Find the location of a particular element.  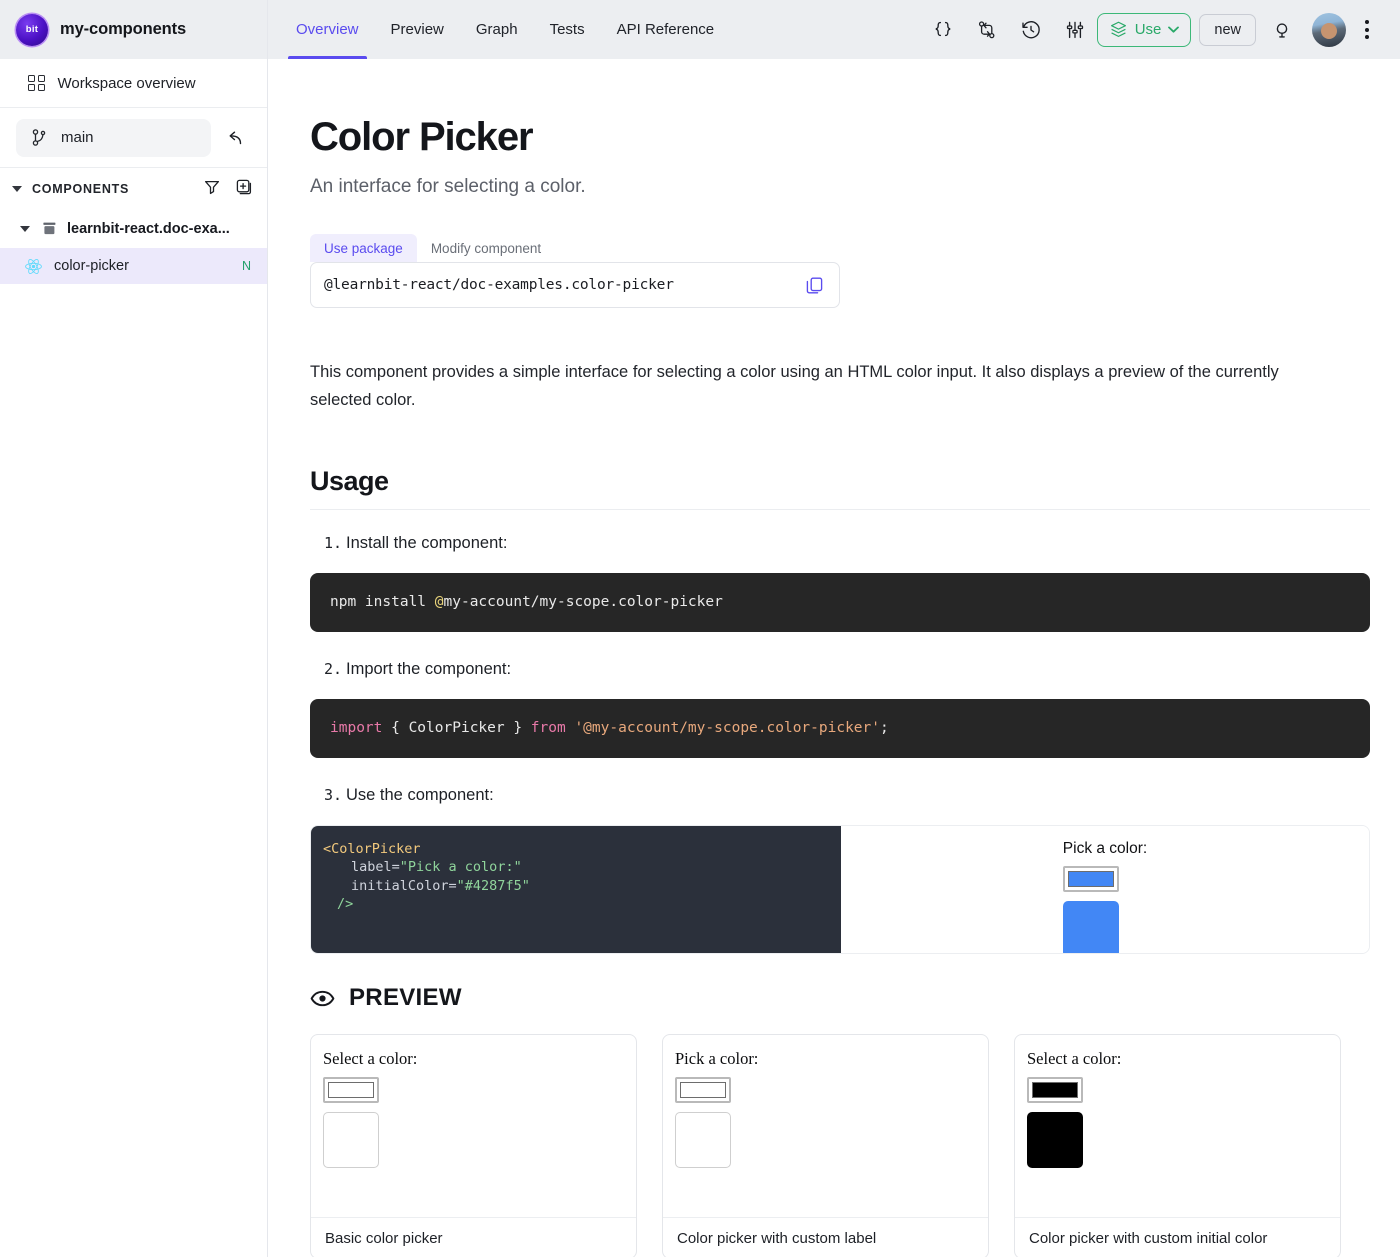

sliders-icon is located at coordinates (1075, 29).